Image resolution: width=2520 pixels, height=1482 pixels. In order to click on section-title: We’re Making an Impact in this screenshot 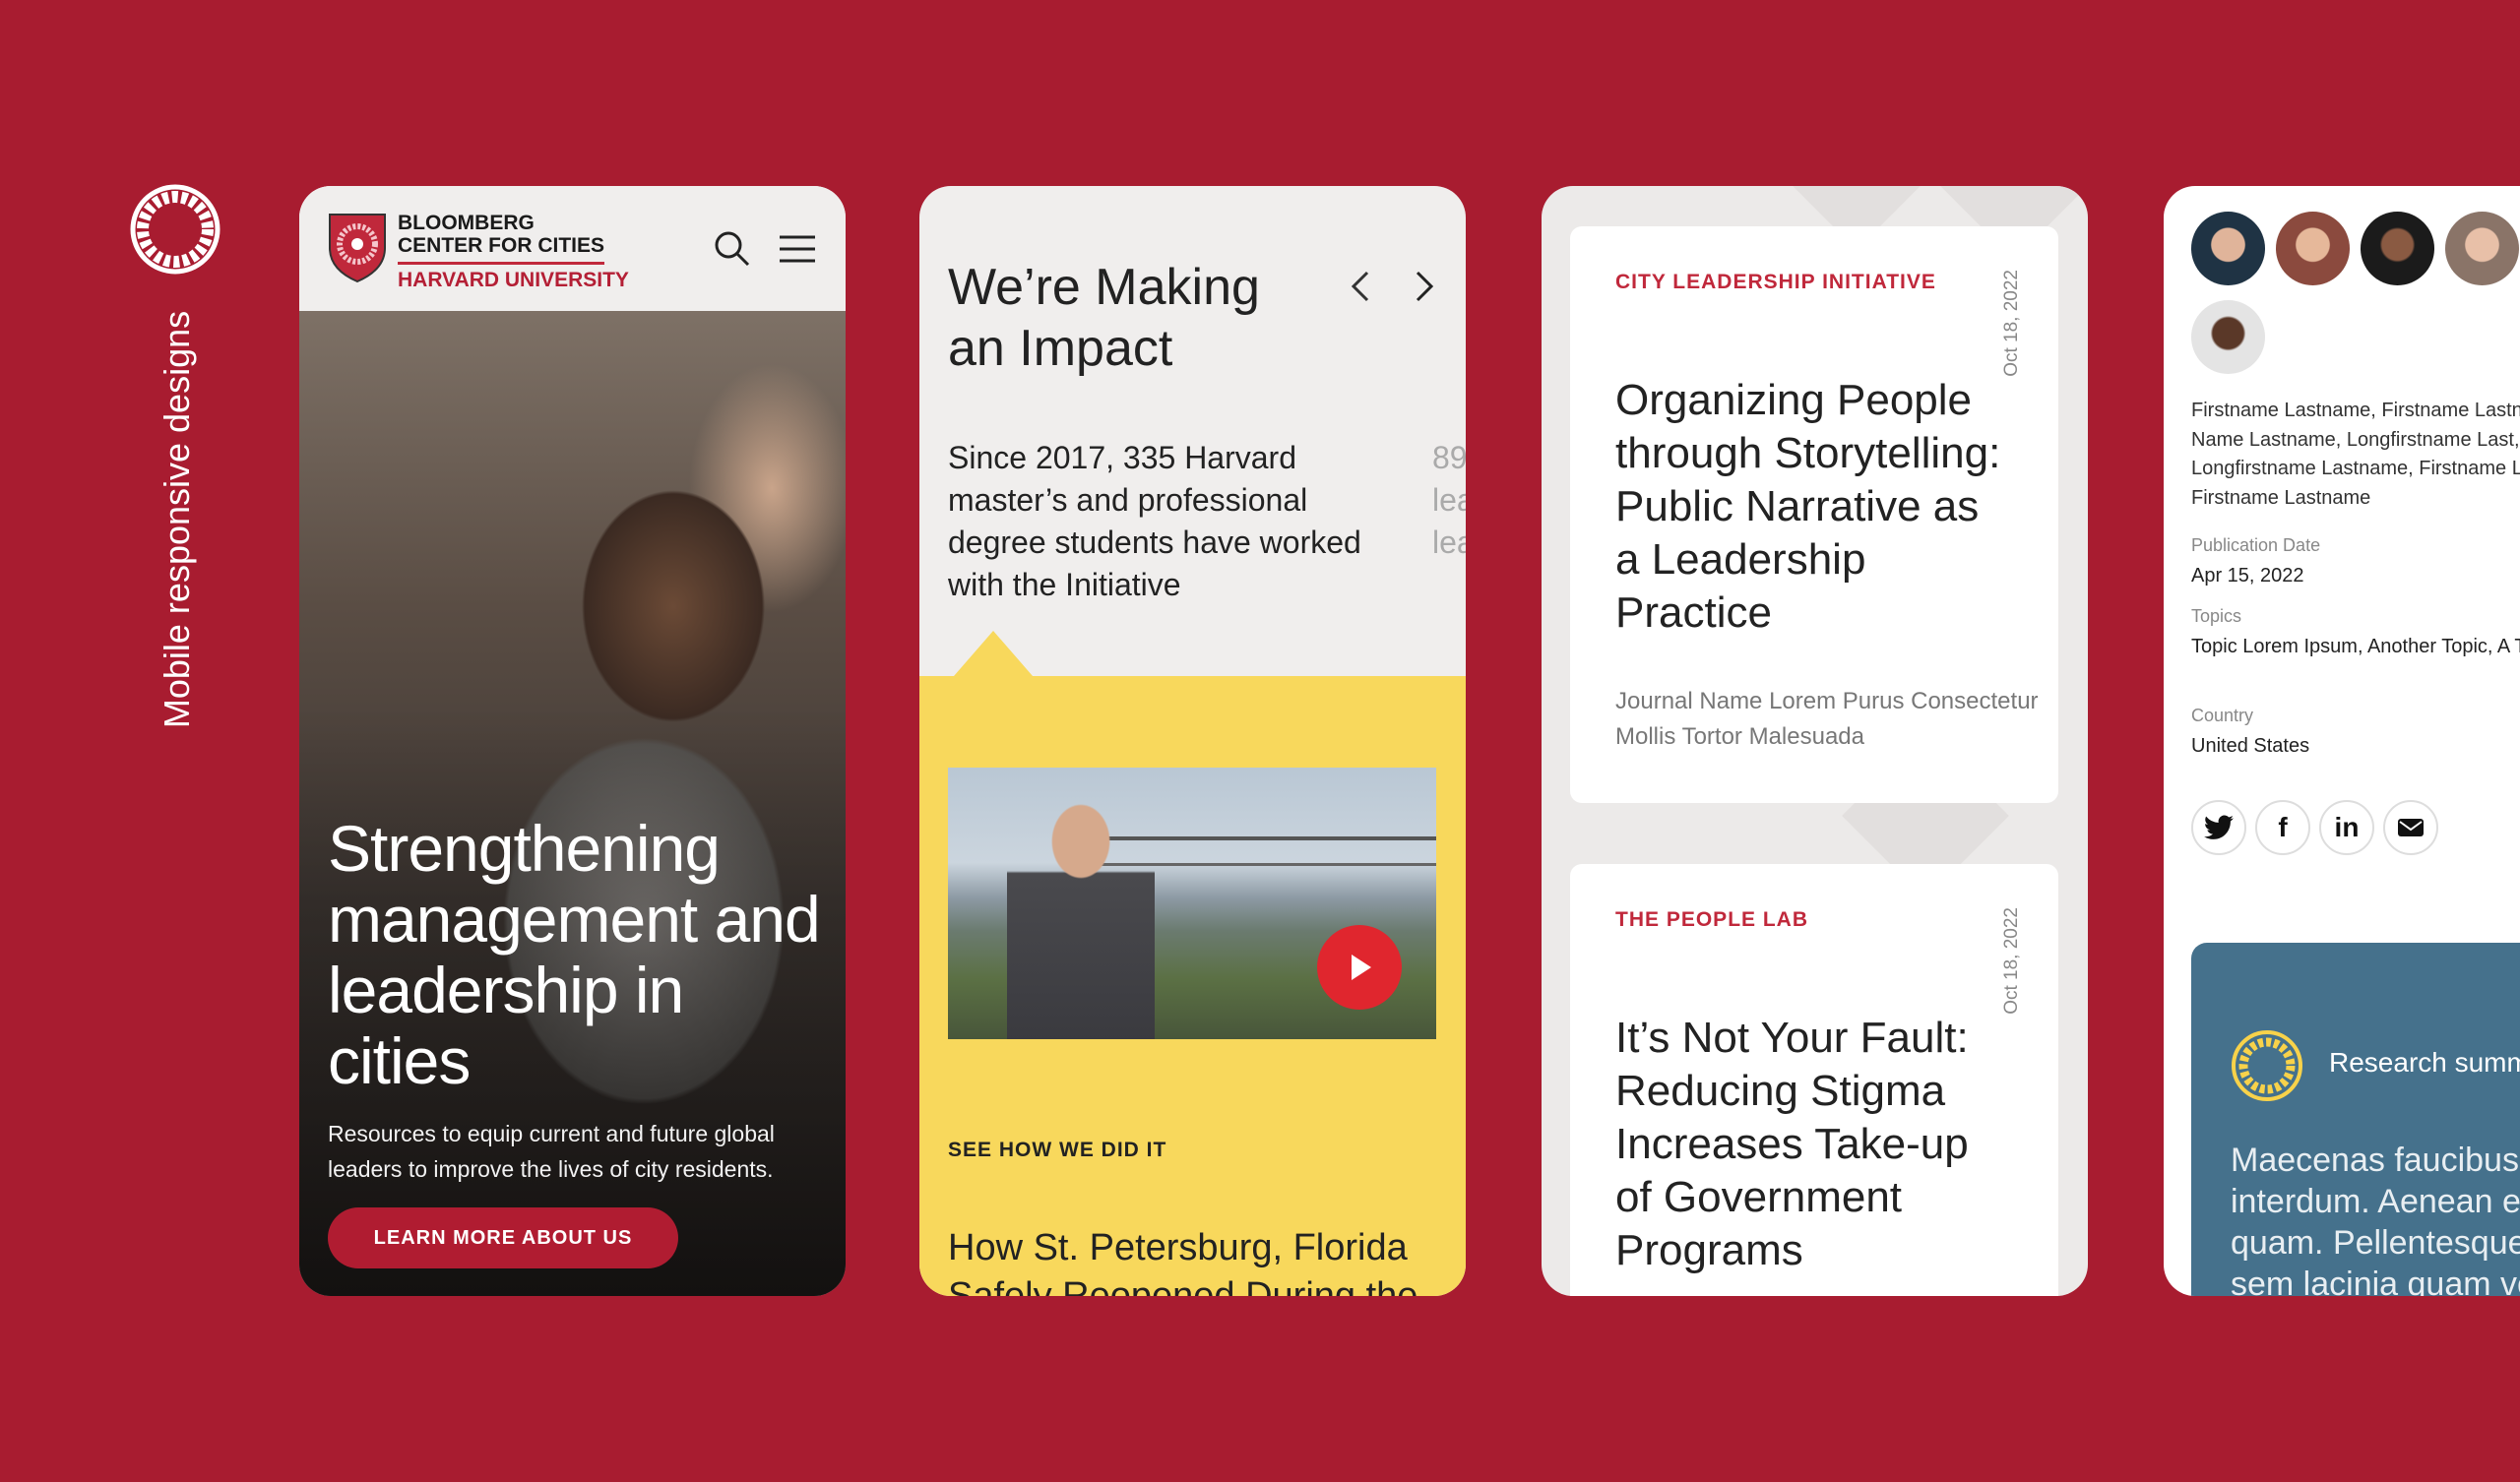, I will do `click(1104, 318)`.